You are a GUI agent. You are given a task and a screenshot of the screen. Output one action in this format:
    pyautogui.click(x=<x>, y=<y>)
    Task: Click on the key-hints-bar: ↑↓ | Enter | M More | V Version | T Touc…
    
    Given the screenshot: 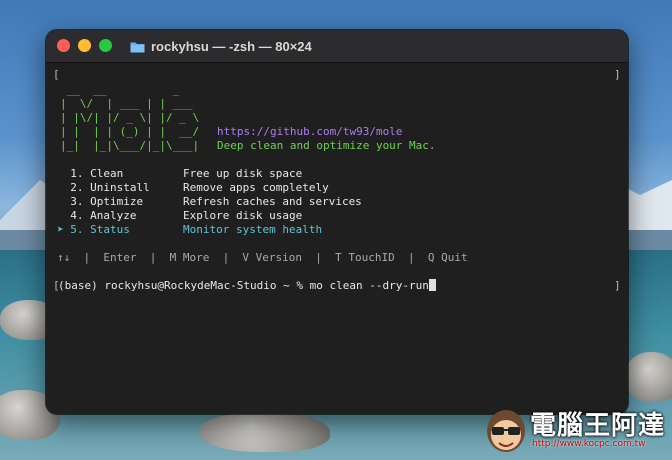 What is the action you would take?
    pyautogui.click(x=262, y=257)
    